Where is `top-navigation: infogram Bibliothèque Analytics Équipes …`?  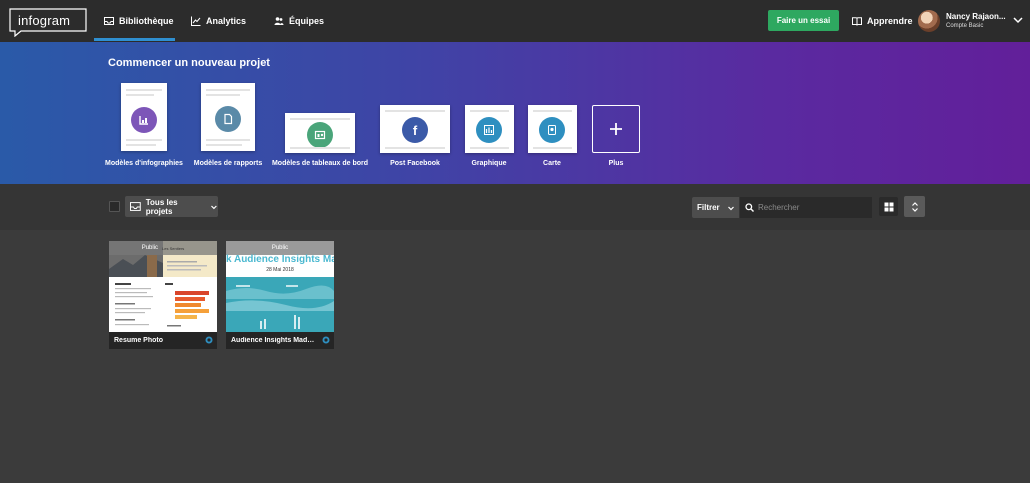 top-navigation: infogram Bibliothèque Analytics Équipes … is located at coordinates (515, 21).